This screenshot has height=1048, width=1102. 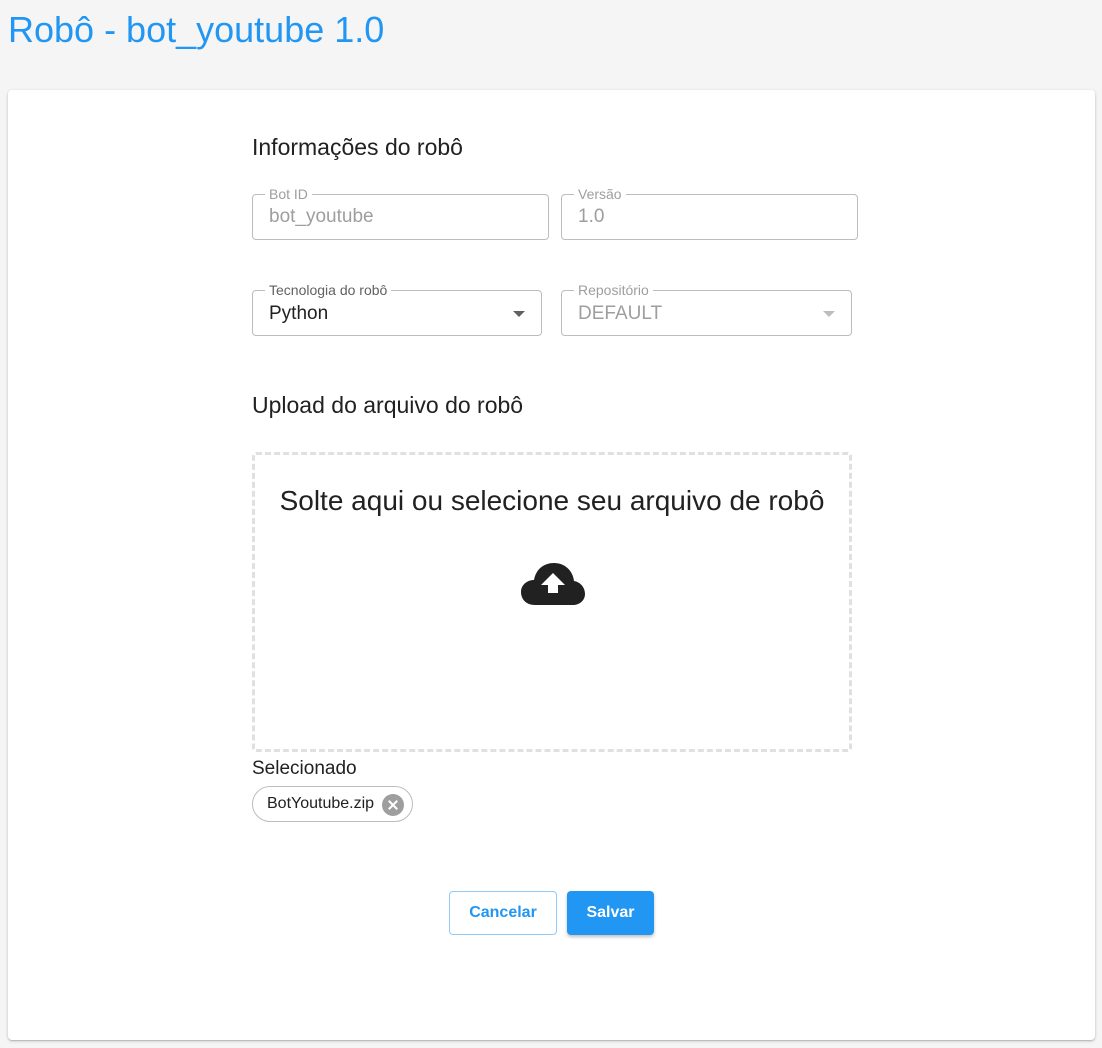 What do you see at coordinates (328, 290) in the screenshot?
I see `tecnologia-label: Tecnologia do robô` at bounding box center [328, 290].